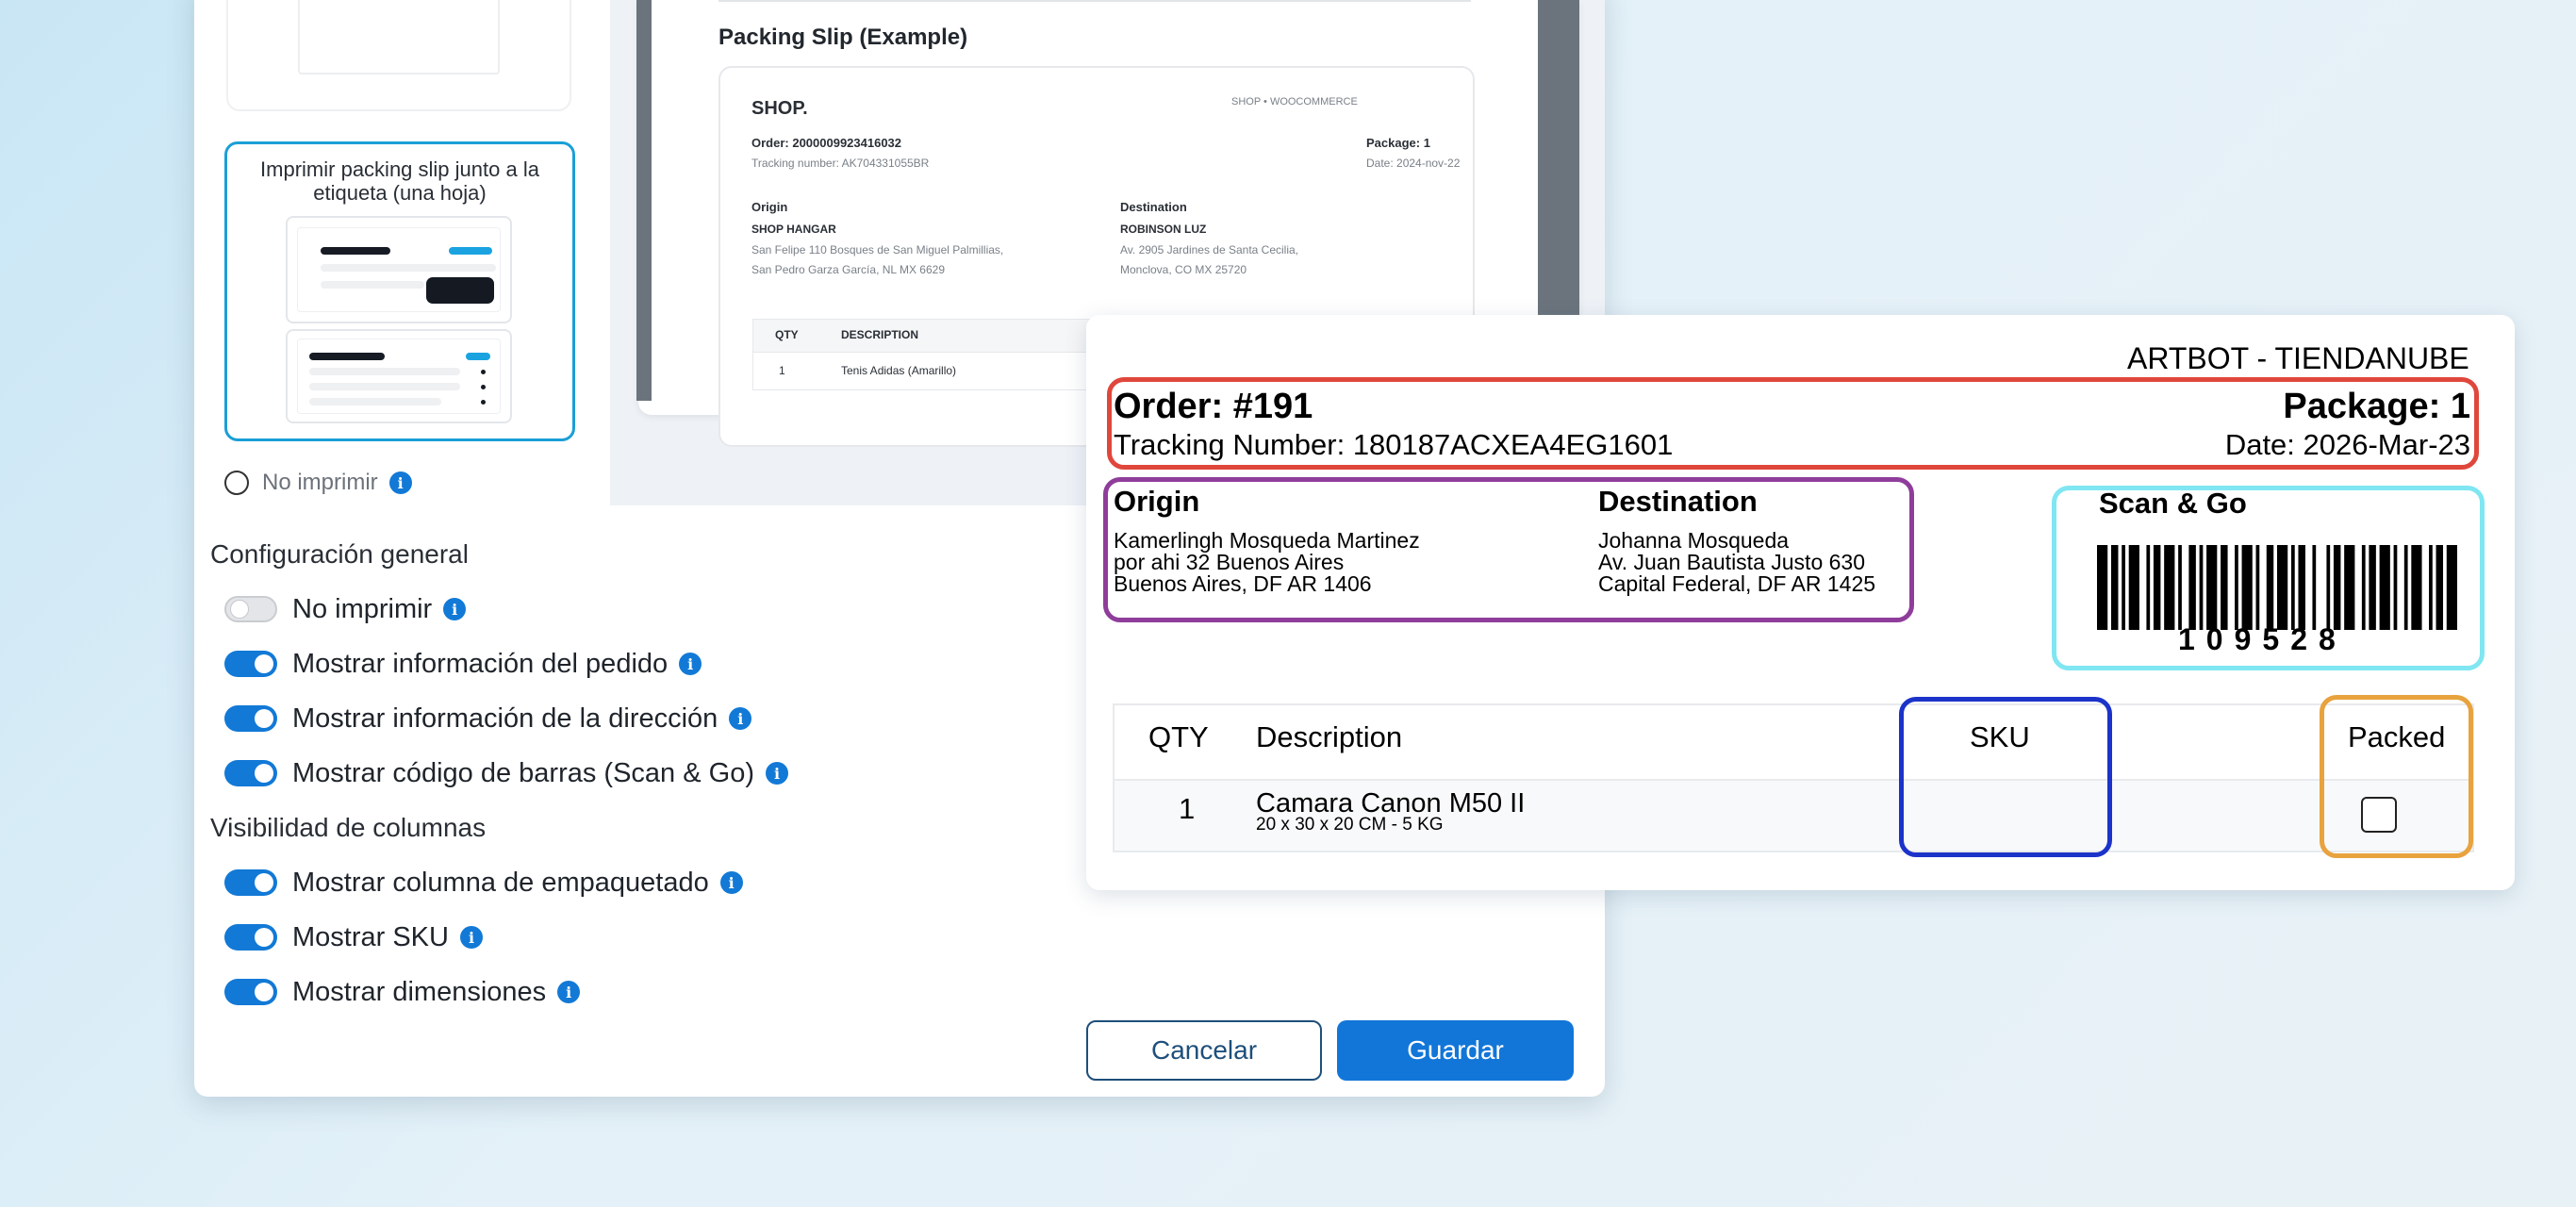  Describe the element at coordinates (1163, 229) in the screenshot. I see `slip-destination-name: ROBINSON LUZ` at that location.